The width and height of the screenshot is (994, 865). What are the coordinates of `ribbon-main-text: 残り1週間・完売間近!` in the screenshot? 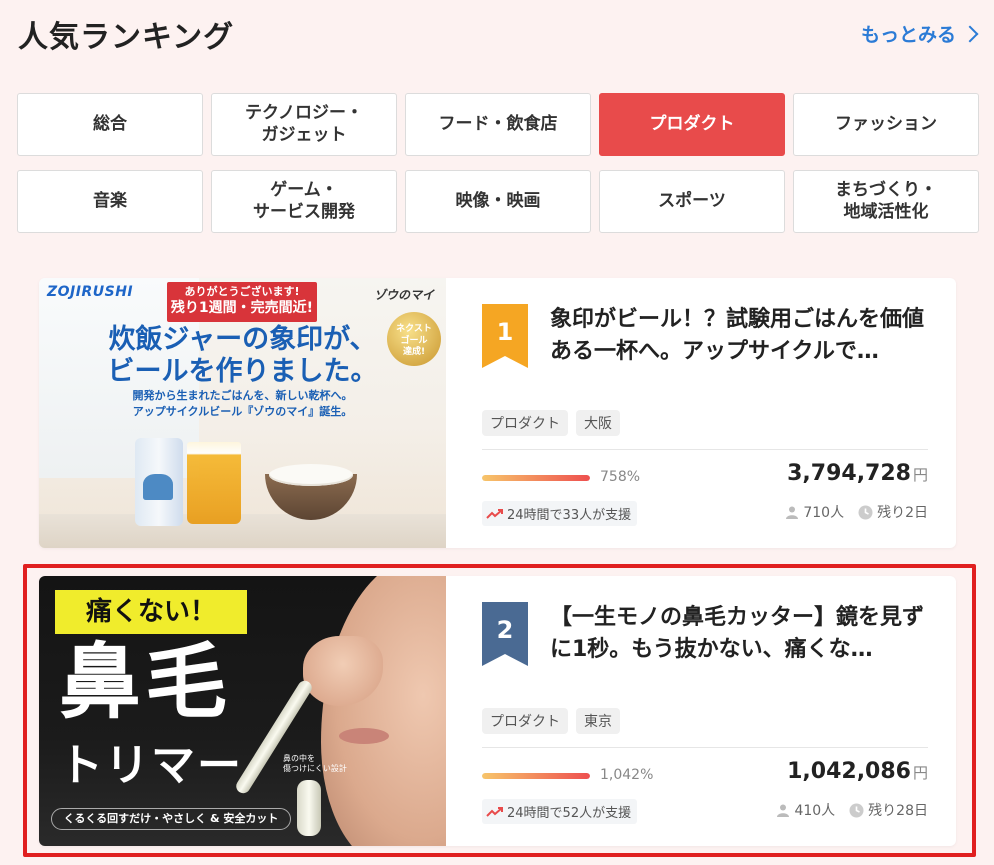 It's located at (242, 308).